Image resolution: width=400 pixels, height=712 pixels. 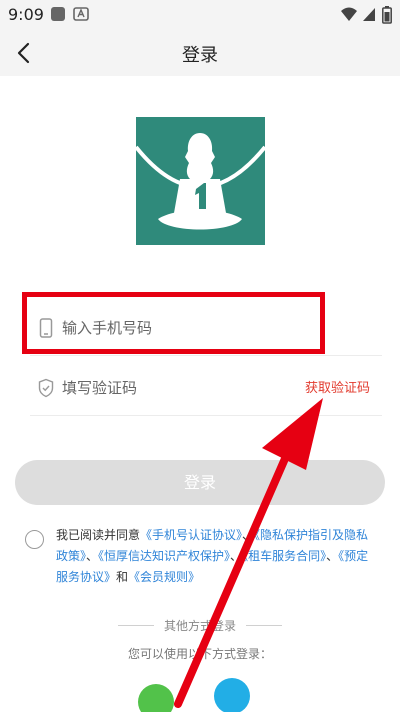 I want to click on notification-icon, so click(x=58, y=16).